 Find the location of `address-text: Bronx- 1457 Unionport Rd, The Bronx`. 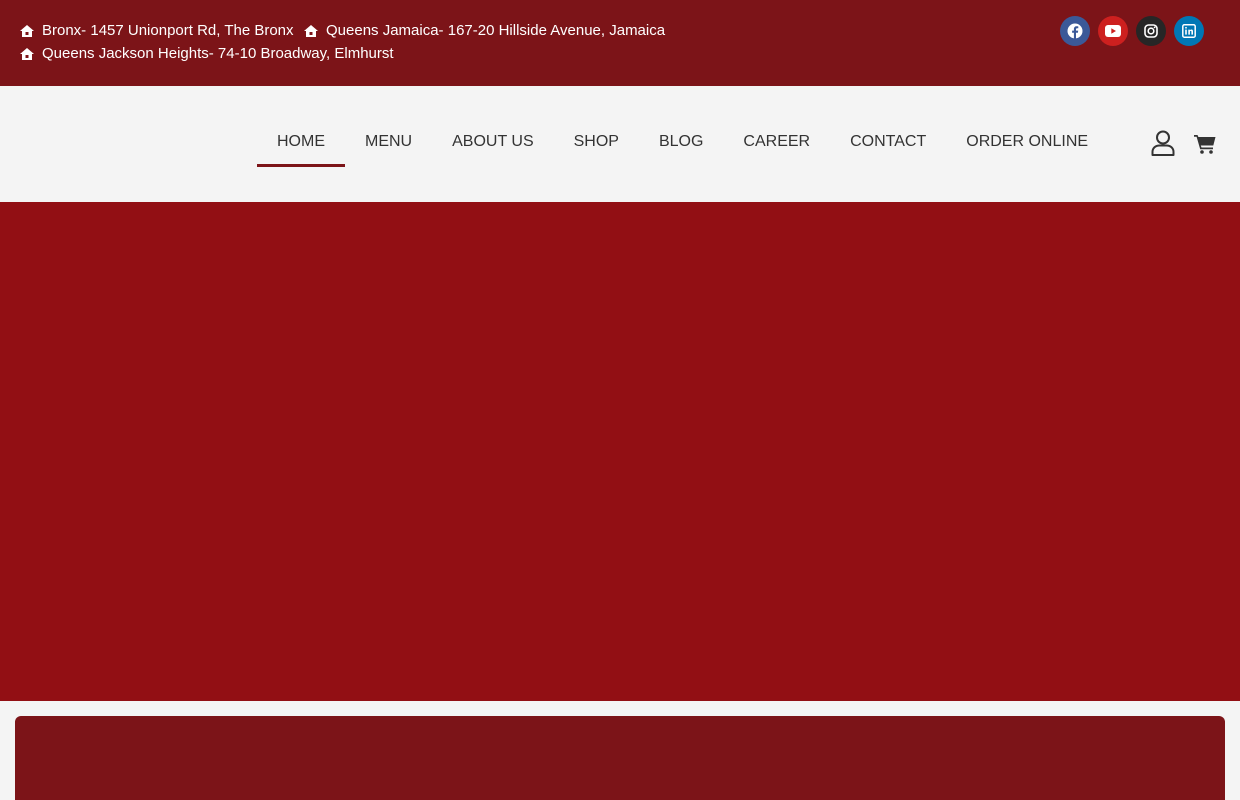

address-text: Bronx- 1457 Unionport Rd, The Bronx is located at coordinates (168, 30).